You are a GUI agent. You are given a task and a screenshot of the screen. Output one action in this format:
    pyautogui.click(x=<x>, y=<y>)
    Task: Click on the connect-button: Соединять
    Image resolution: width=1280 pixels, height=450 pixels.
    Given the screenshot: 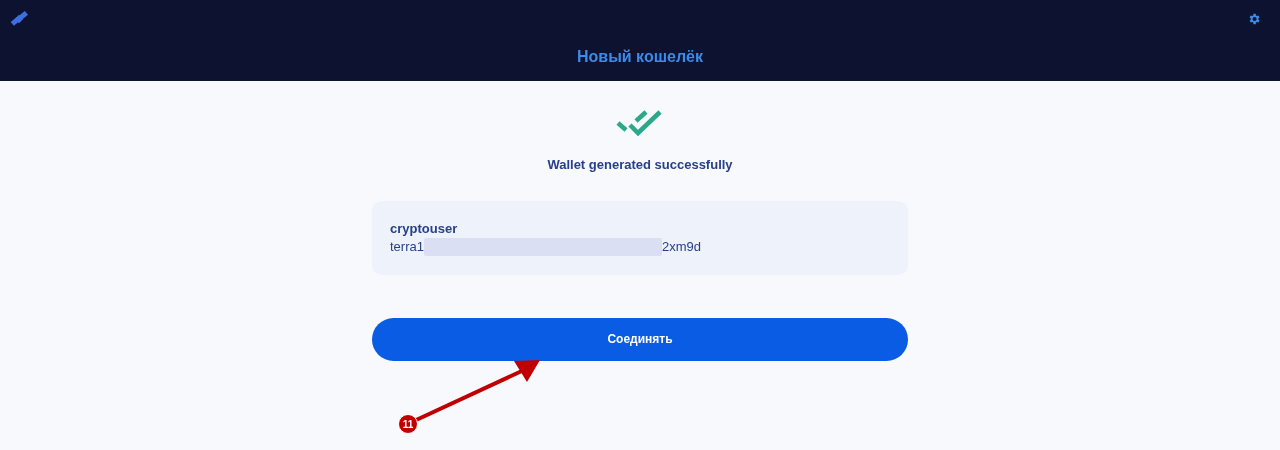 What is the action you would take?
    pyautogui.click(x=640, y=339)
    